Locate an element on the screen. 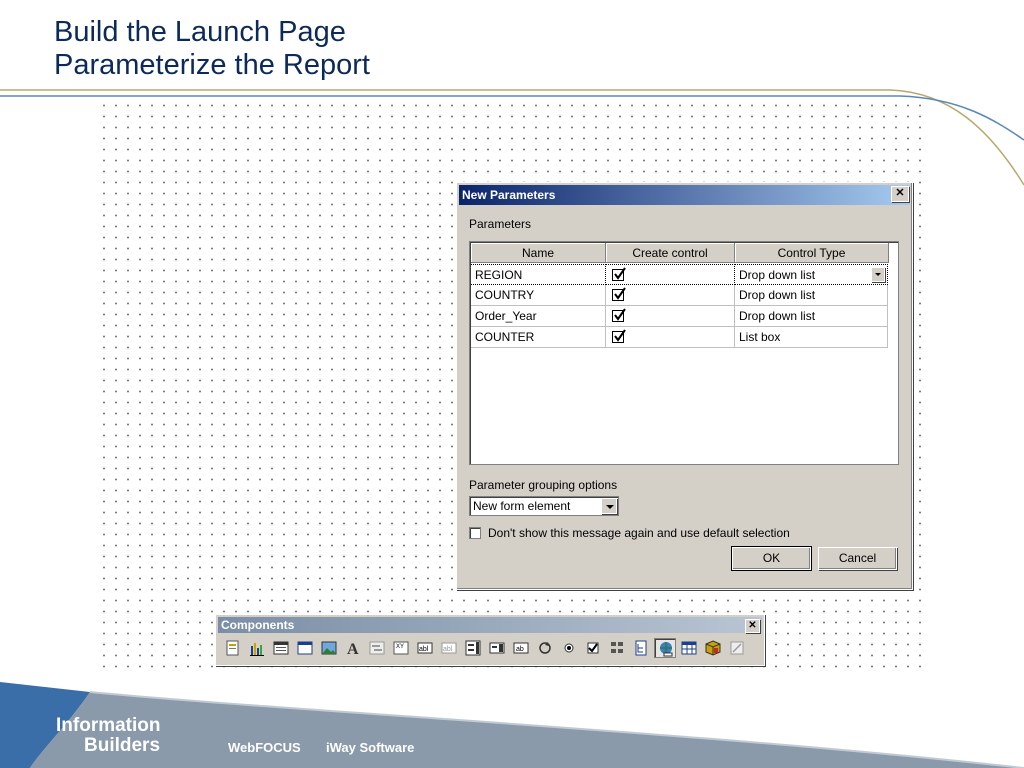  components-close-icon: ✕ is located at coordinates (752, 626).